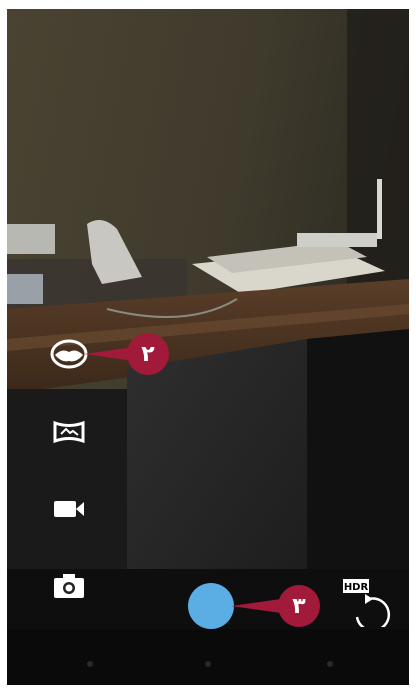 The image size is (416, 691). Describe the element at coordinates (90, 664) in the screenshot. I see `nav-back-button` at that location.